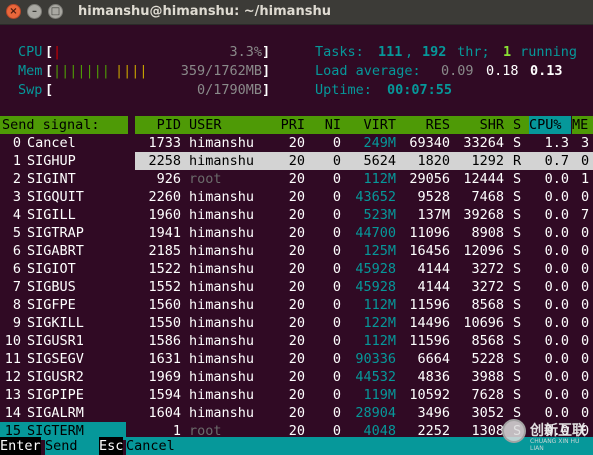  What do you see at coordinates (582, 125) in the screenshot?
I see `col-mem: ME` at bounding box center [582, 125].